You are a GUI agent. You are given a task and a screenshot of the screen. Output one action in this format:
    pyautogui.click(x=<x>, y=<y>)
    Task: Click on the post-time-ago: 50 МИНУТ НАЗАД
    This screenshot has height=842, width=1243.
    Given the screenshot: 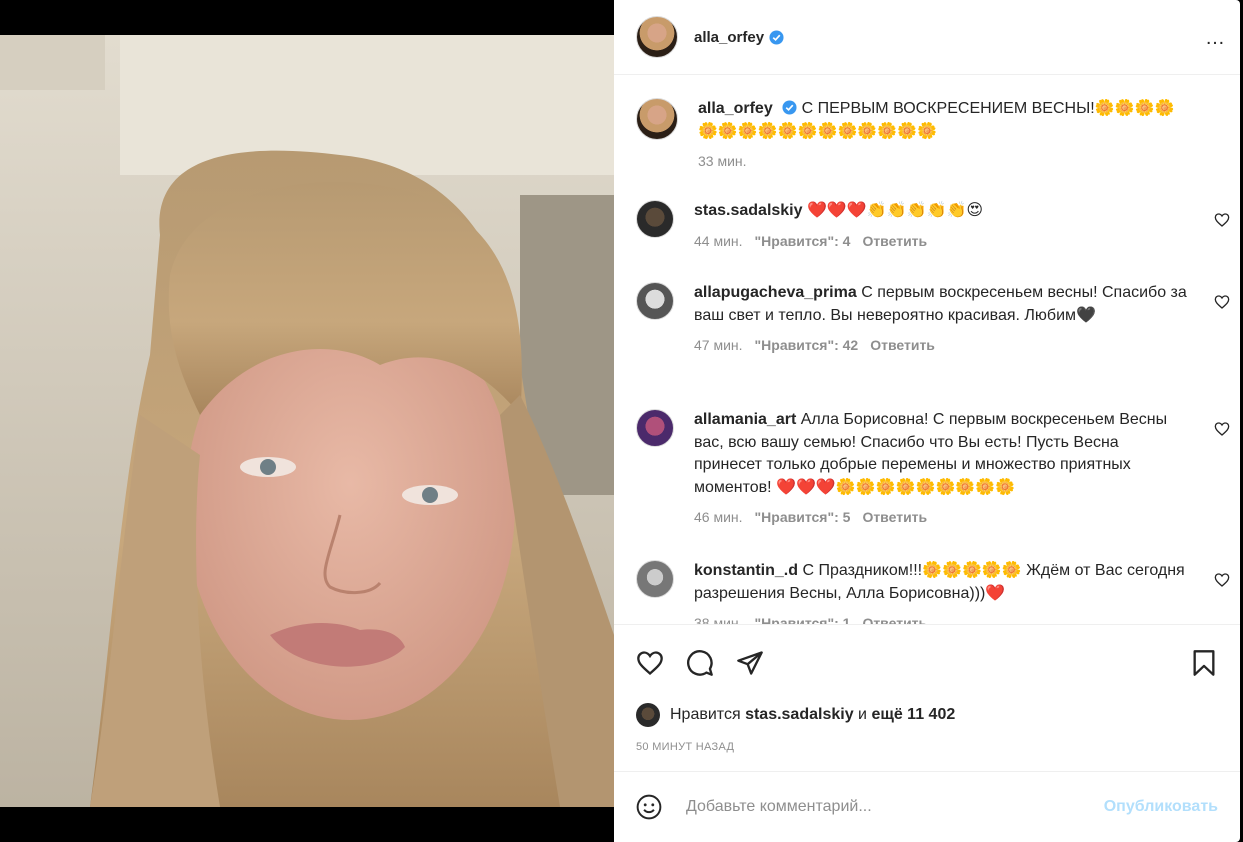 What is the action you would take?
    pyautogui.click(x=685, y=747)
    